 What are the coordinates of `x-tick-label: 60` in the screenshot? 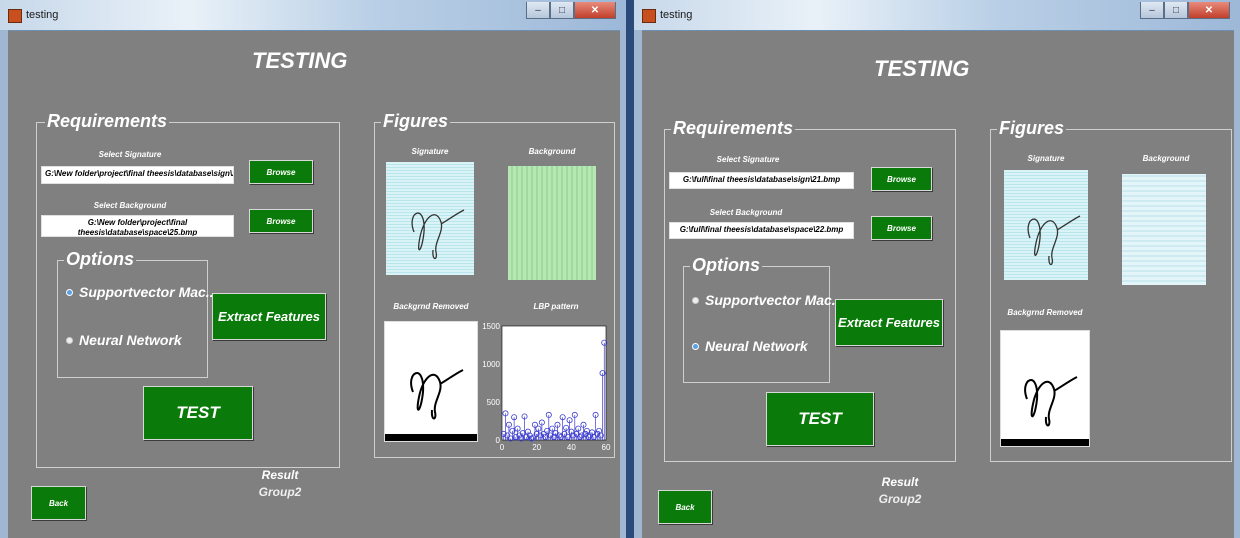 It's located at (606, 447).